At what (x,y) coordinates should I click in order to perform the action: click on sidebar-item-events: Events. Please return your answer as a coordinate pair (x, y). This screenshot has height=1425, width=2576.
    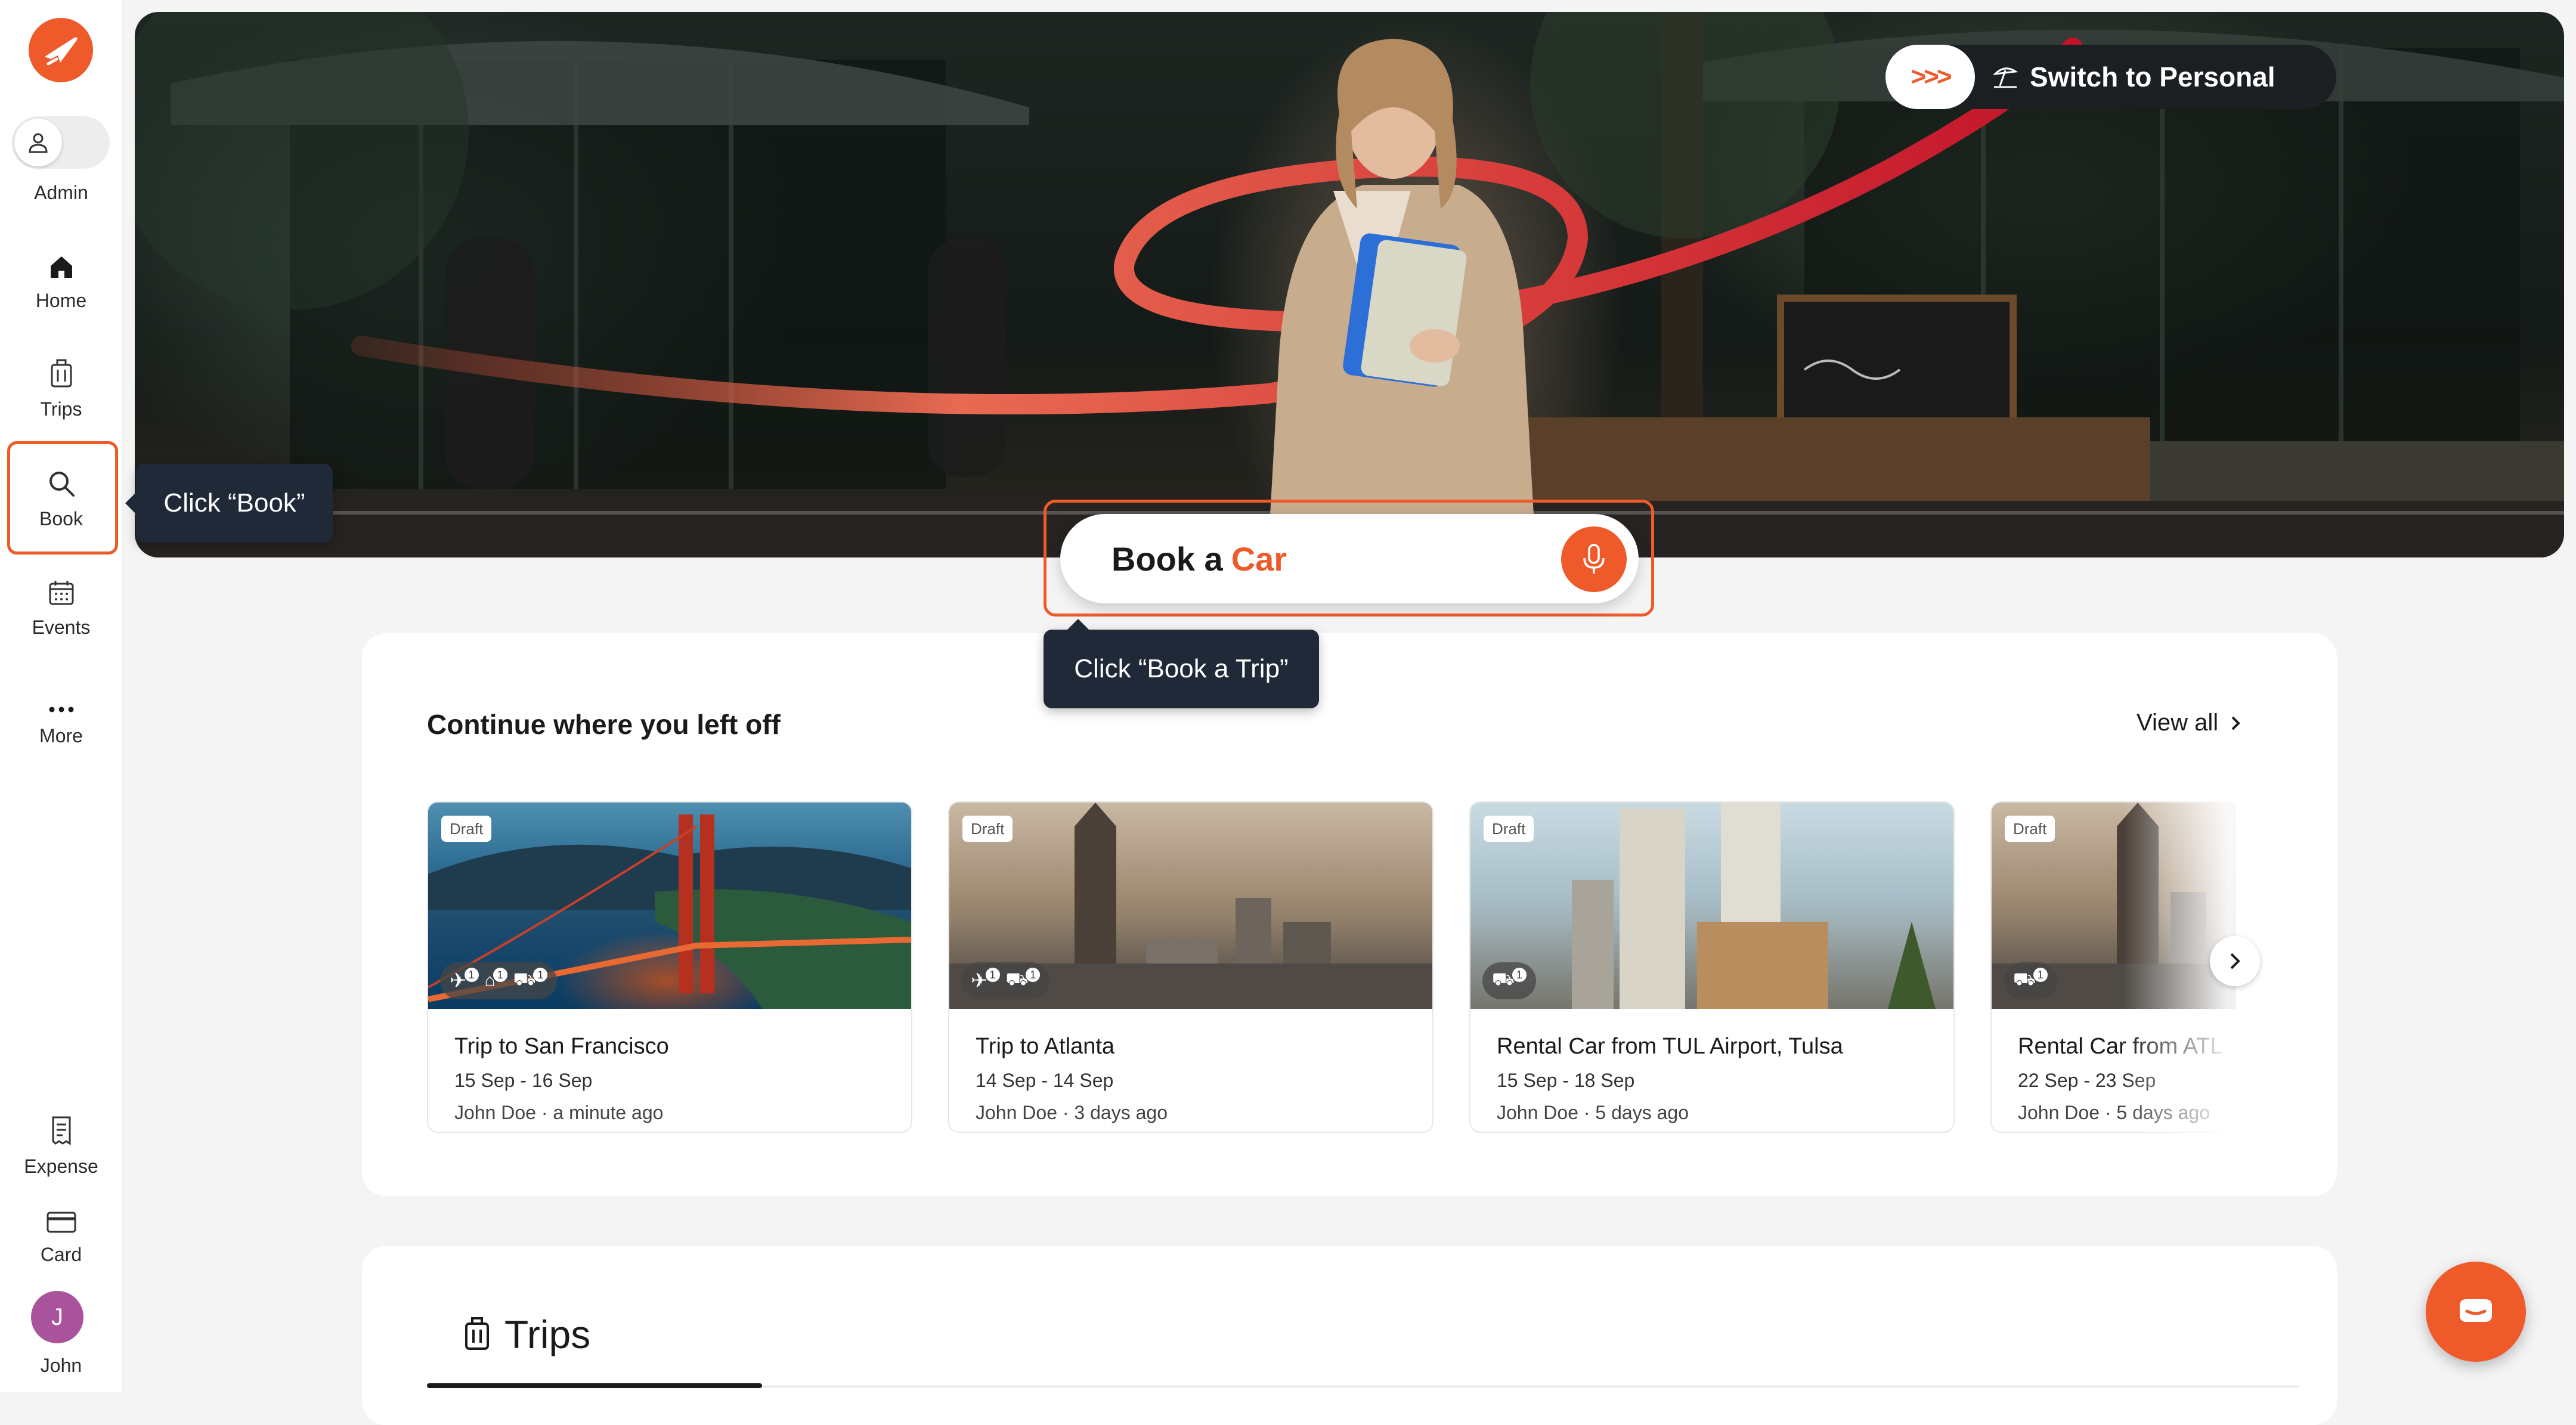
    Looking at the image, I should click on (61, 619).